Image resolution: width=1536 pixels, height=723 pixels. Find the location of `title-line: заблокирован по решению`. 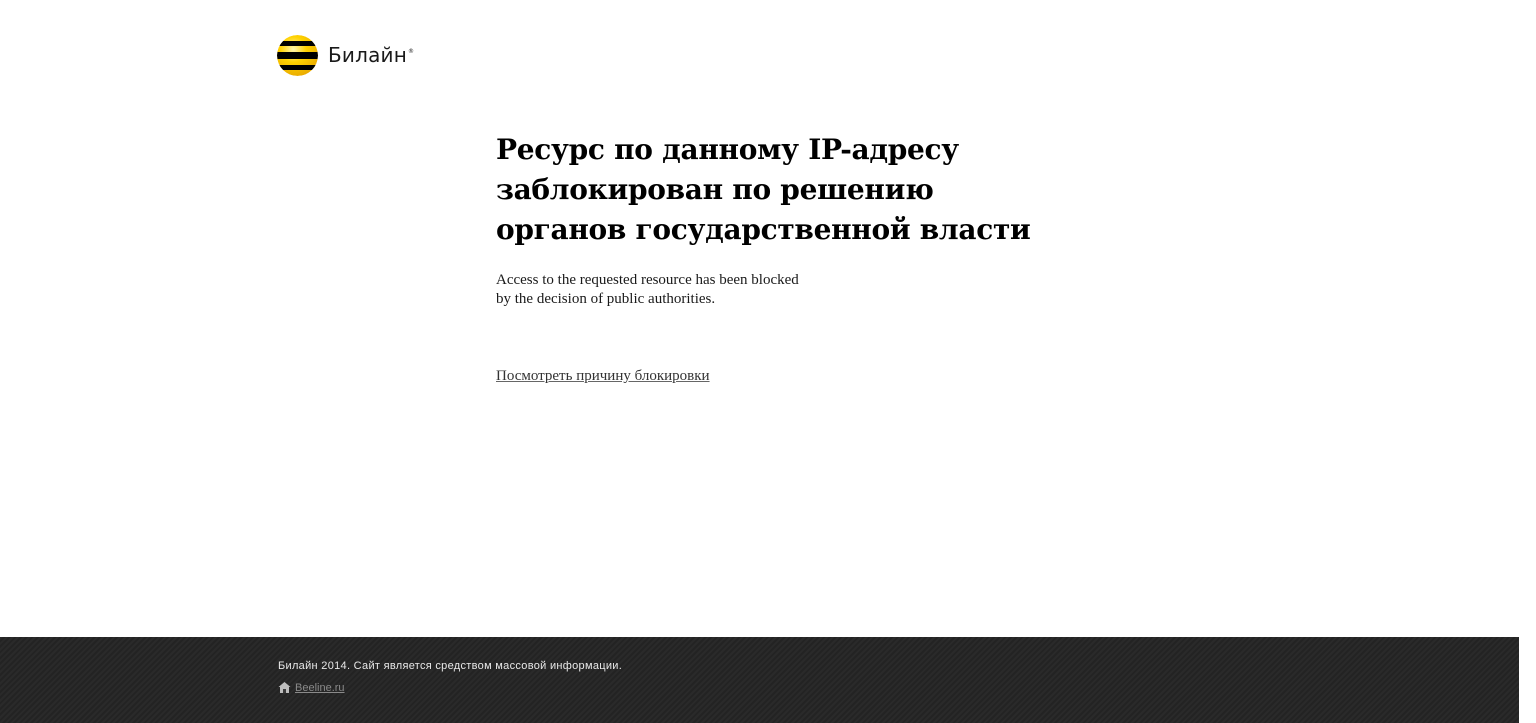

title-line: заблокирован по решению is located at coordinates (715, 189).